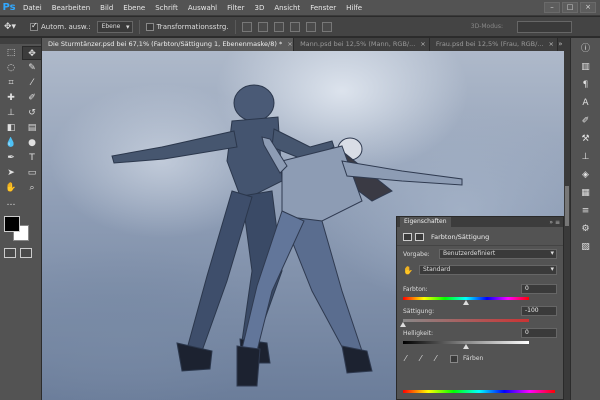  Describe the element at coordinates (586, 85) in the screenshot. I see `paragraph-icon: ¶` at that location.